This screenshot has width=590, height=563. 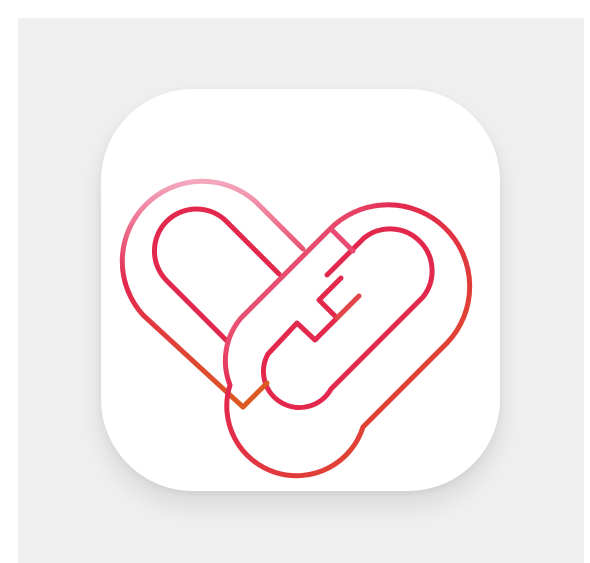 I want to click on left-link-inner, so click(x=216, y=275).